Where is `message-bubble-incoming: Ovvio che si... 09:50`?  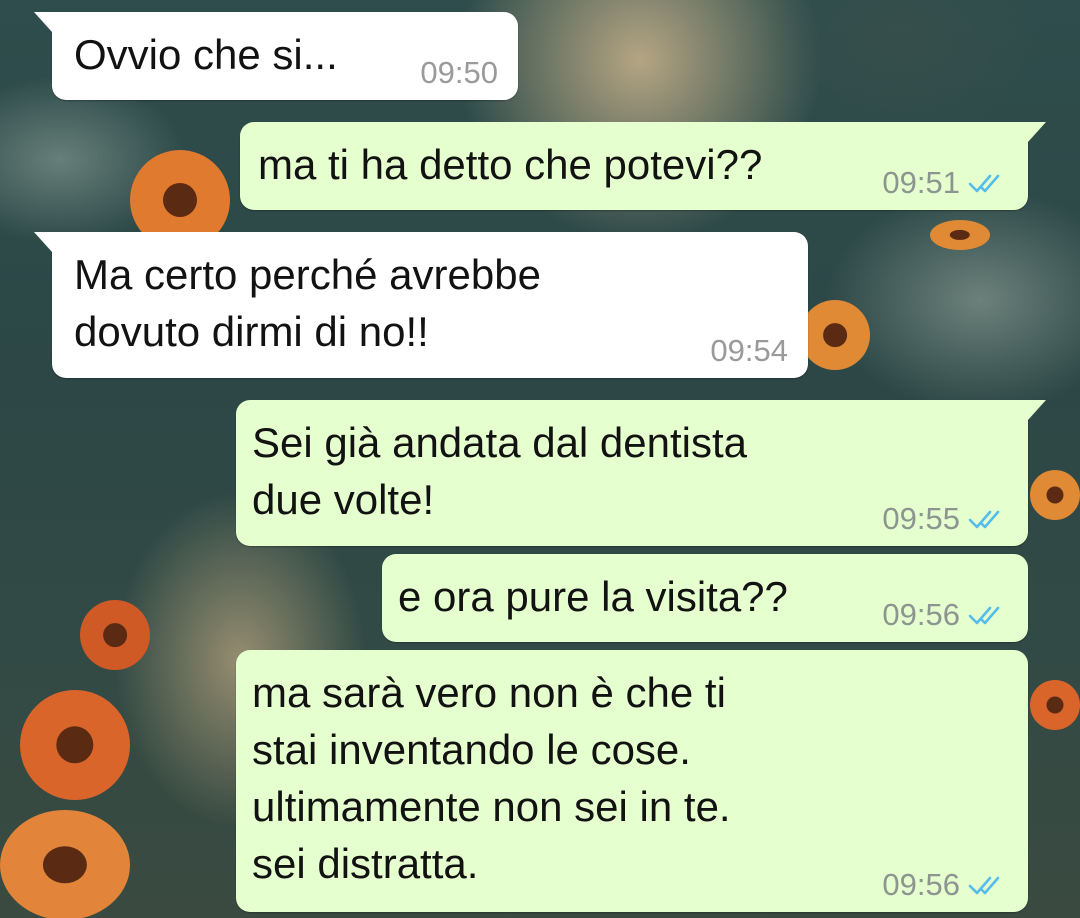 message-bubble-incoming: Ovvio che si... 09:50 is located at coordinates (276, 56).